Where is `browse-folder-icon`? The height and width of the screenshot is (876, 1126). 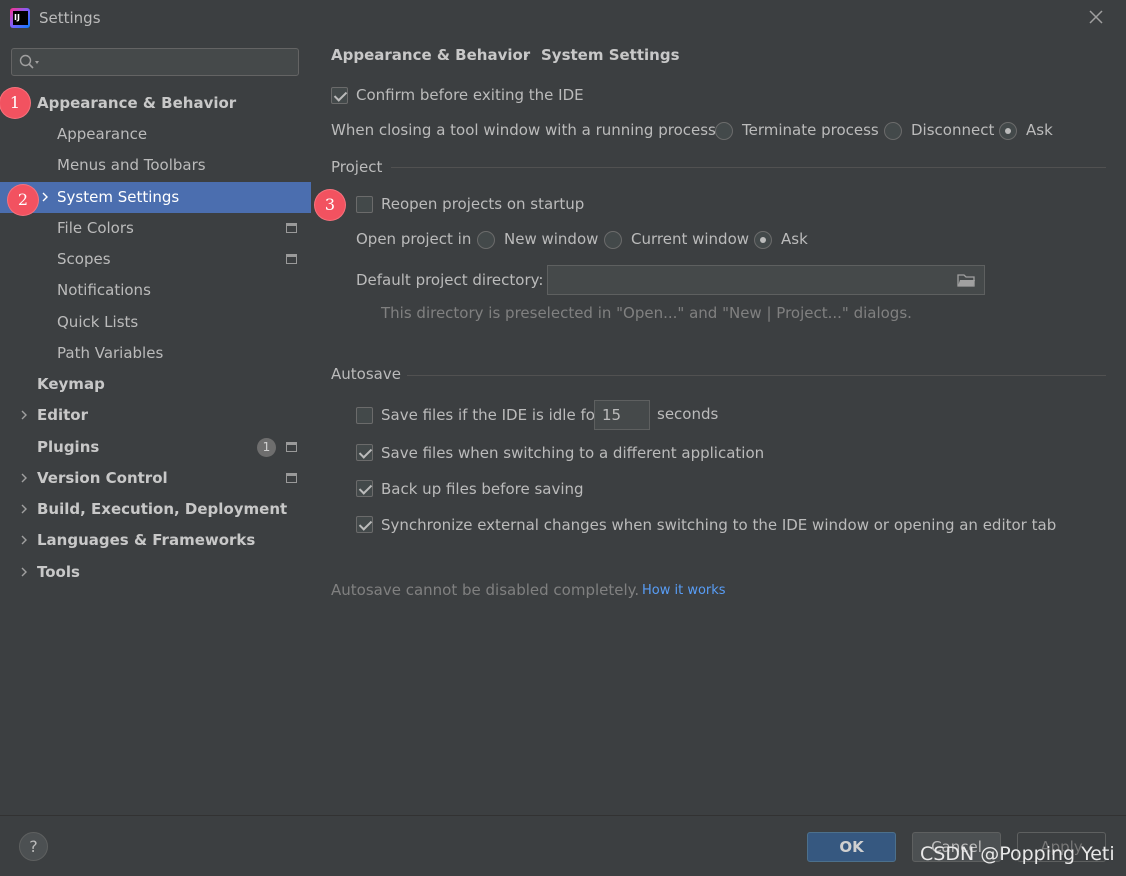
browse-folder-icon is located at coordinates (966, 280).